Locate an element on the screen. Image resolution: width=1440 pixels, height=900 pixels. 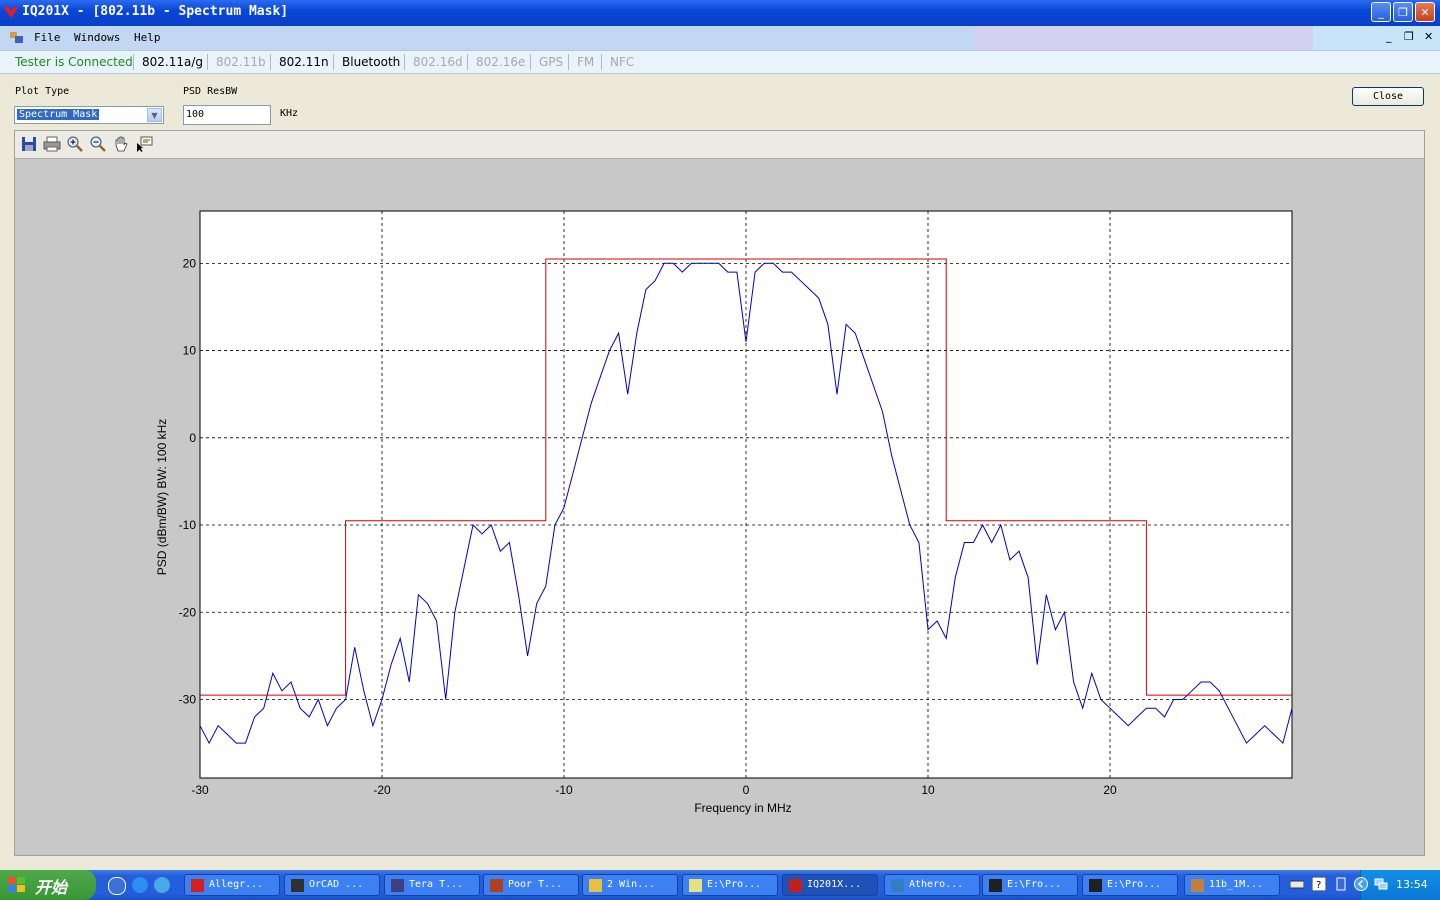
browser-icon is located at coordinates (140, 885).